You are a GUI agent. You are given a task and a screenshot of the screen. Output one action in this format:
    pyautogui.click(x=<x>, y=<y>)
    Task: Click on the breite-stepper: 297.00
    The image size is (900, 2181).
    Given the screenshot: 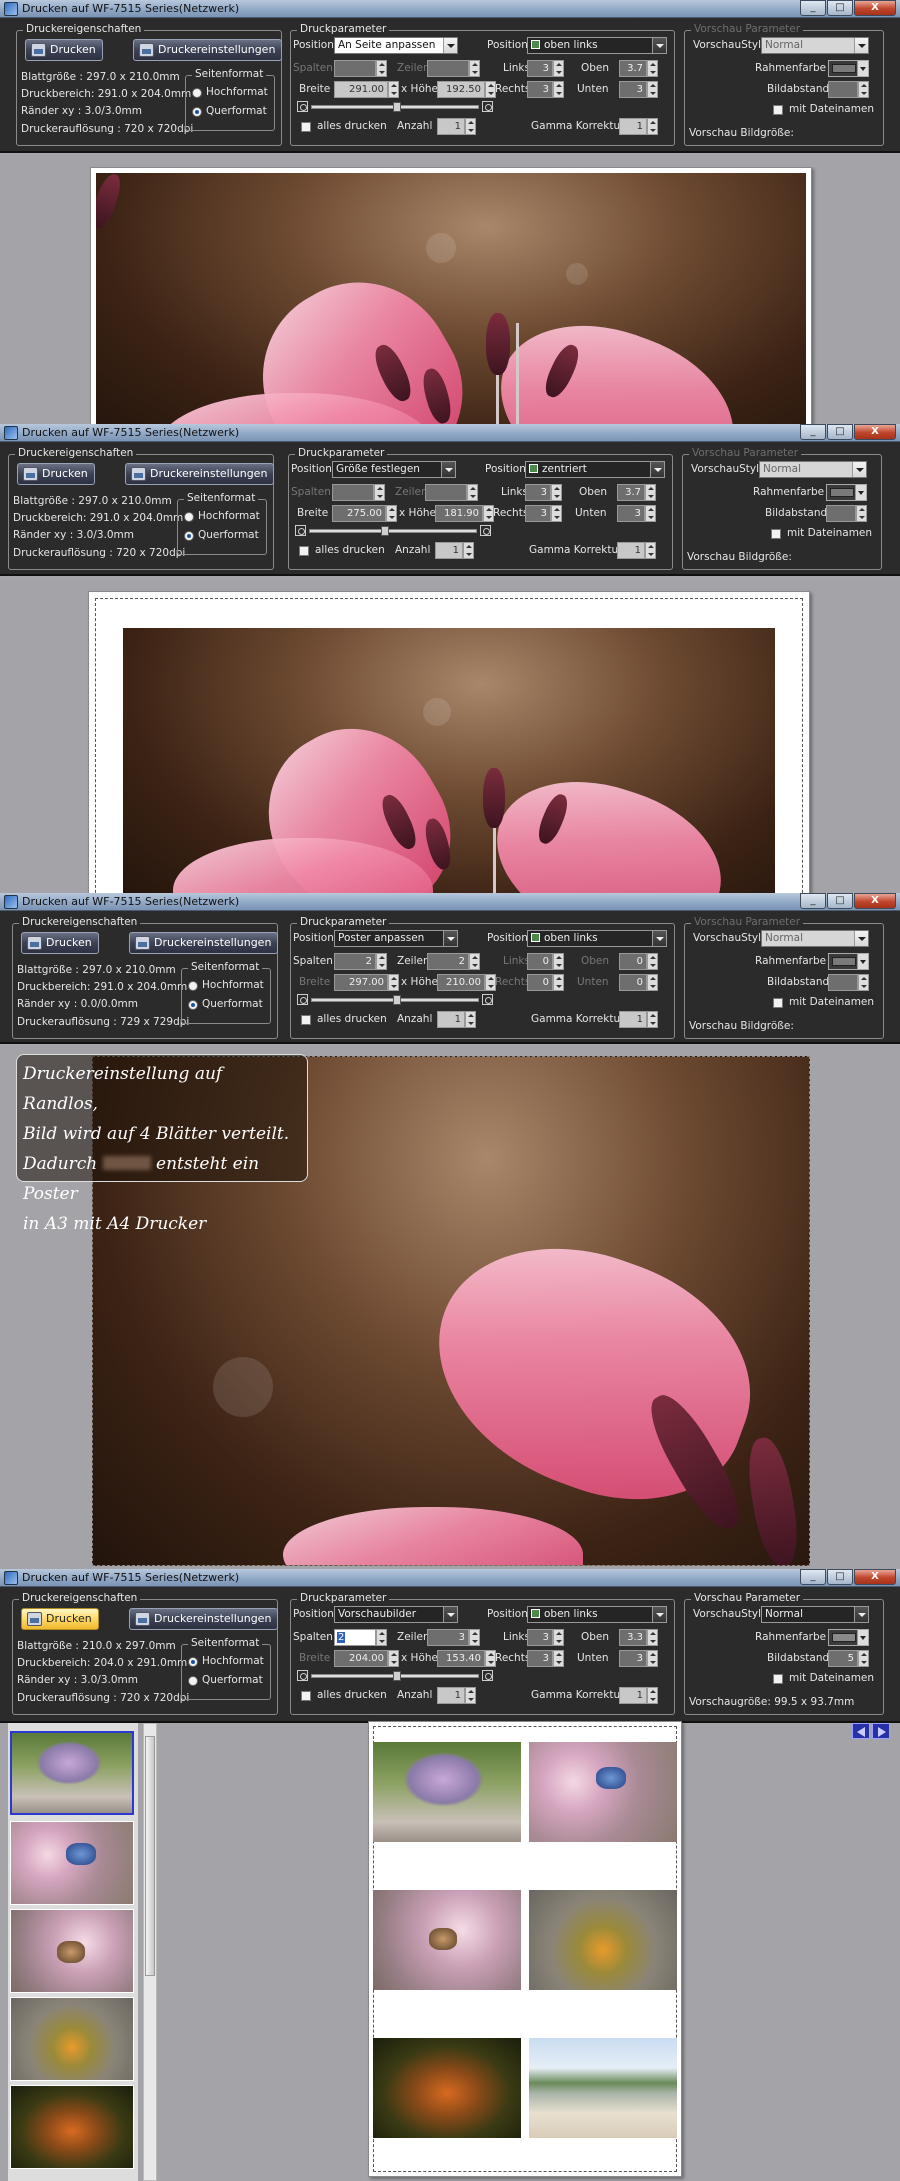 What is the action you would take?
    pyautogui.click(x=367, y=982)
    